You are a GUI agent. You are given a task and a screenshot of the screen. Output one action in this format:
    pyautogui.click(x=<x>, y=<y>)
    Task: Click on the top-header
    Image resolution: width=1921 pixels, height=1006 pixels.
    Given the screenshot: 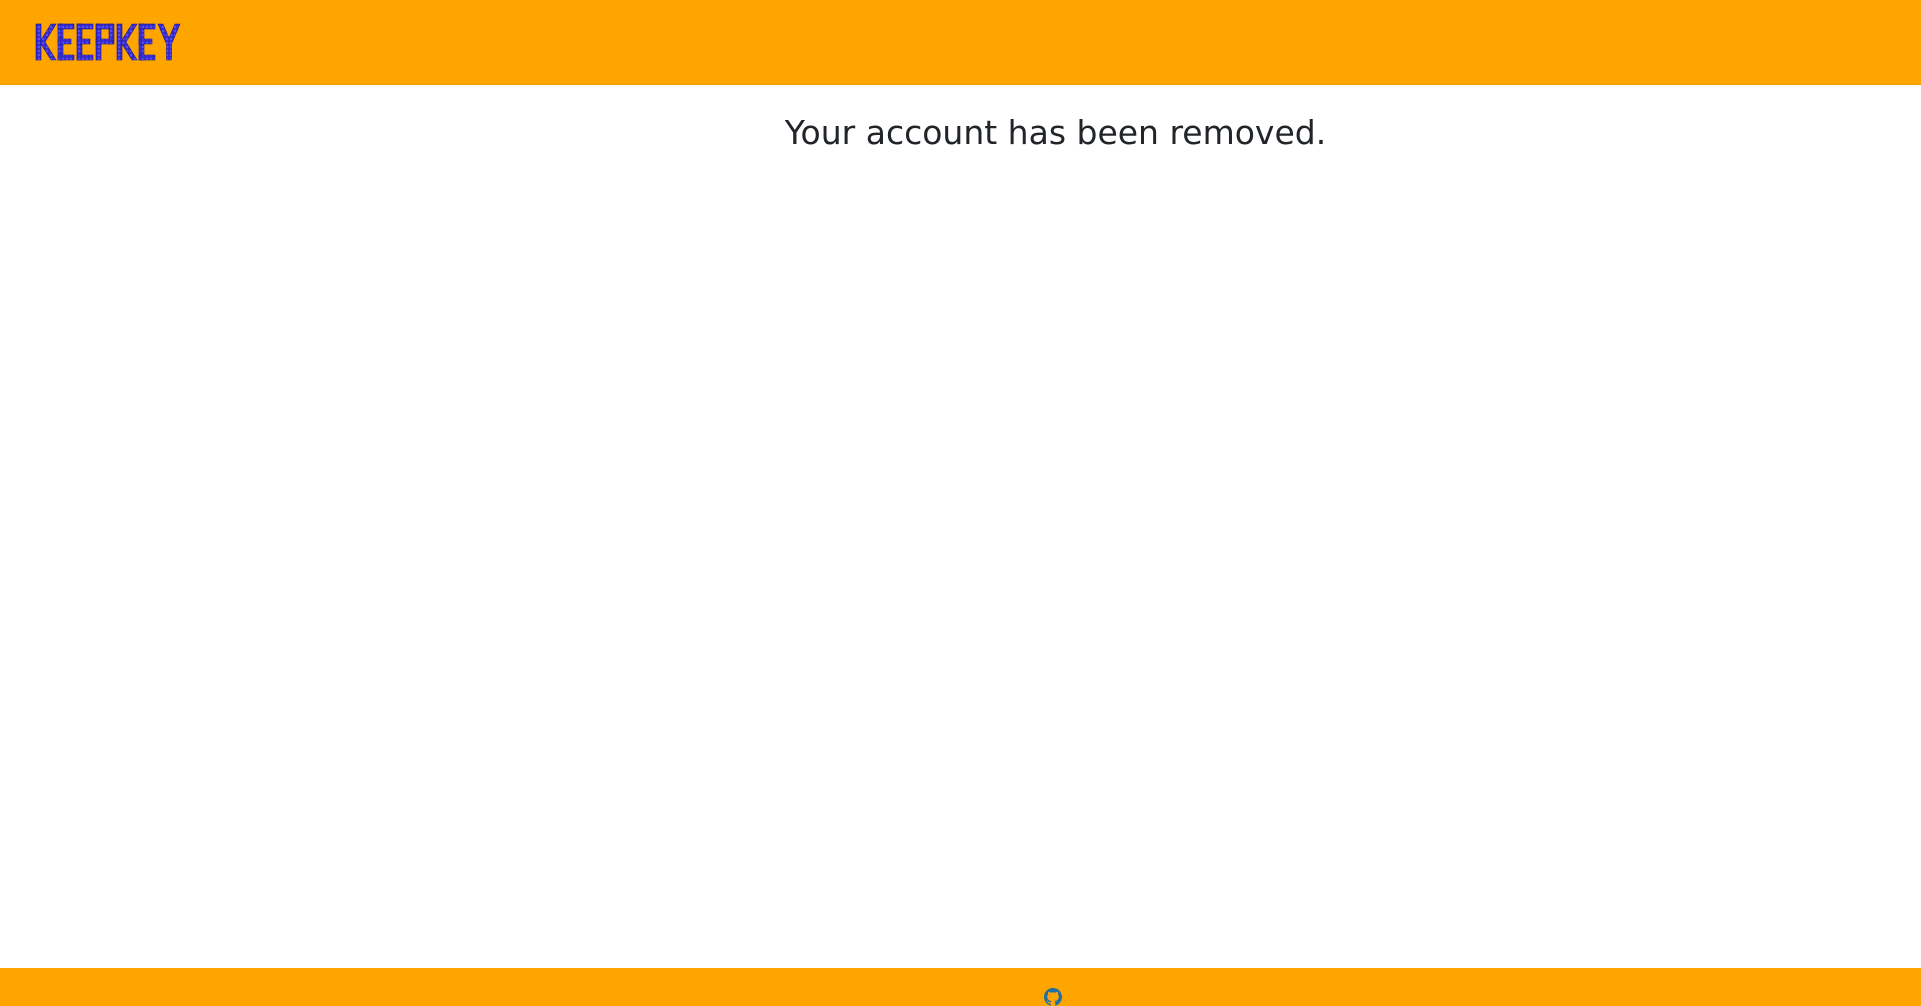 What is the action you would take?
    pyautogui.click(x=960, y=42)
    